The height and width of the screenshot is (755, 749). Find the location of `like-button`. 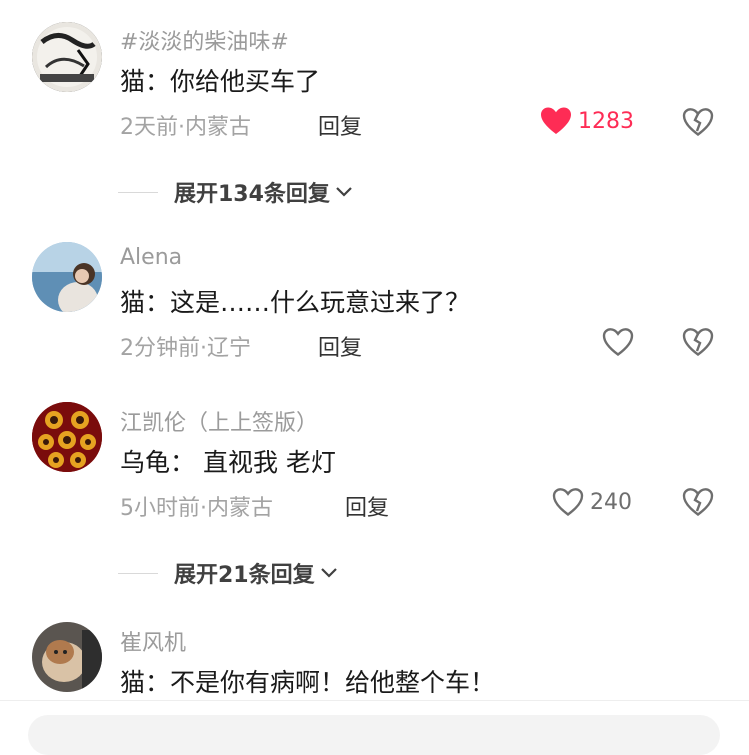

like-button is located at coordinates (621, 342).